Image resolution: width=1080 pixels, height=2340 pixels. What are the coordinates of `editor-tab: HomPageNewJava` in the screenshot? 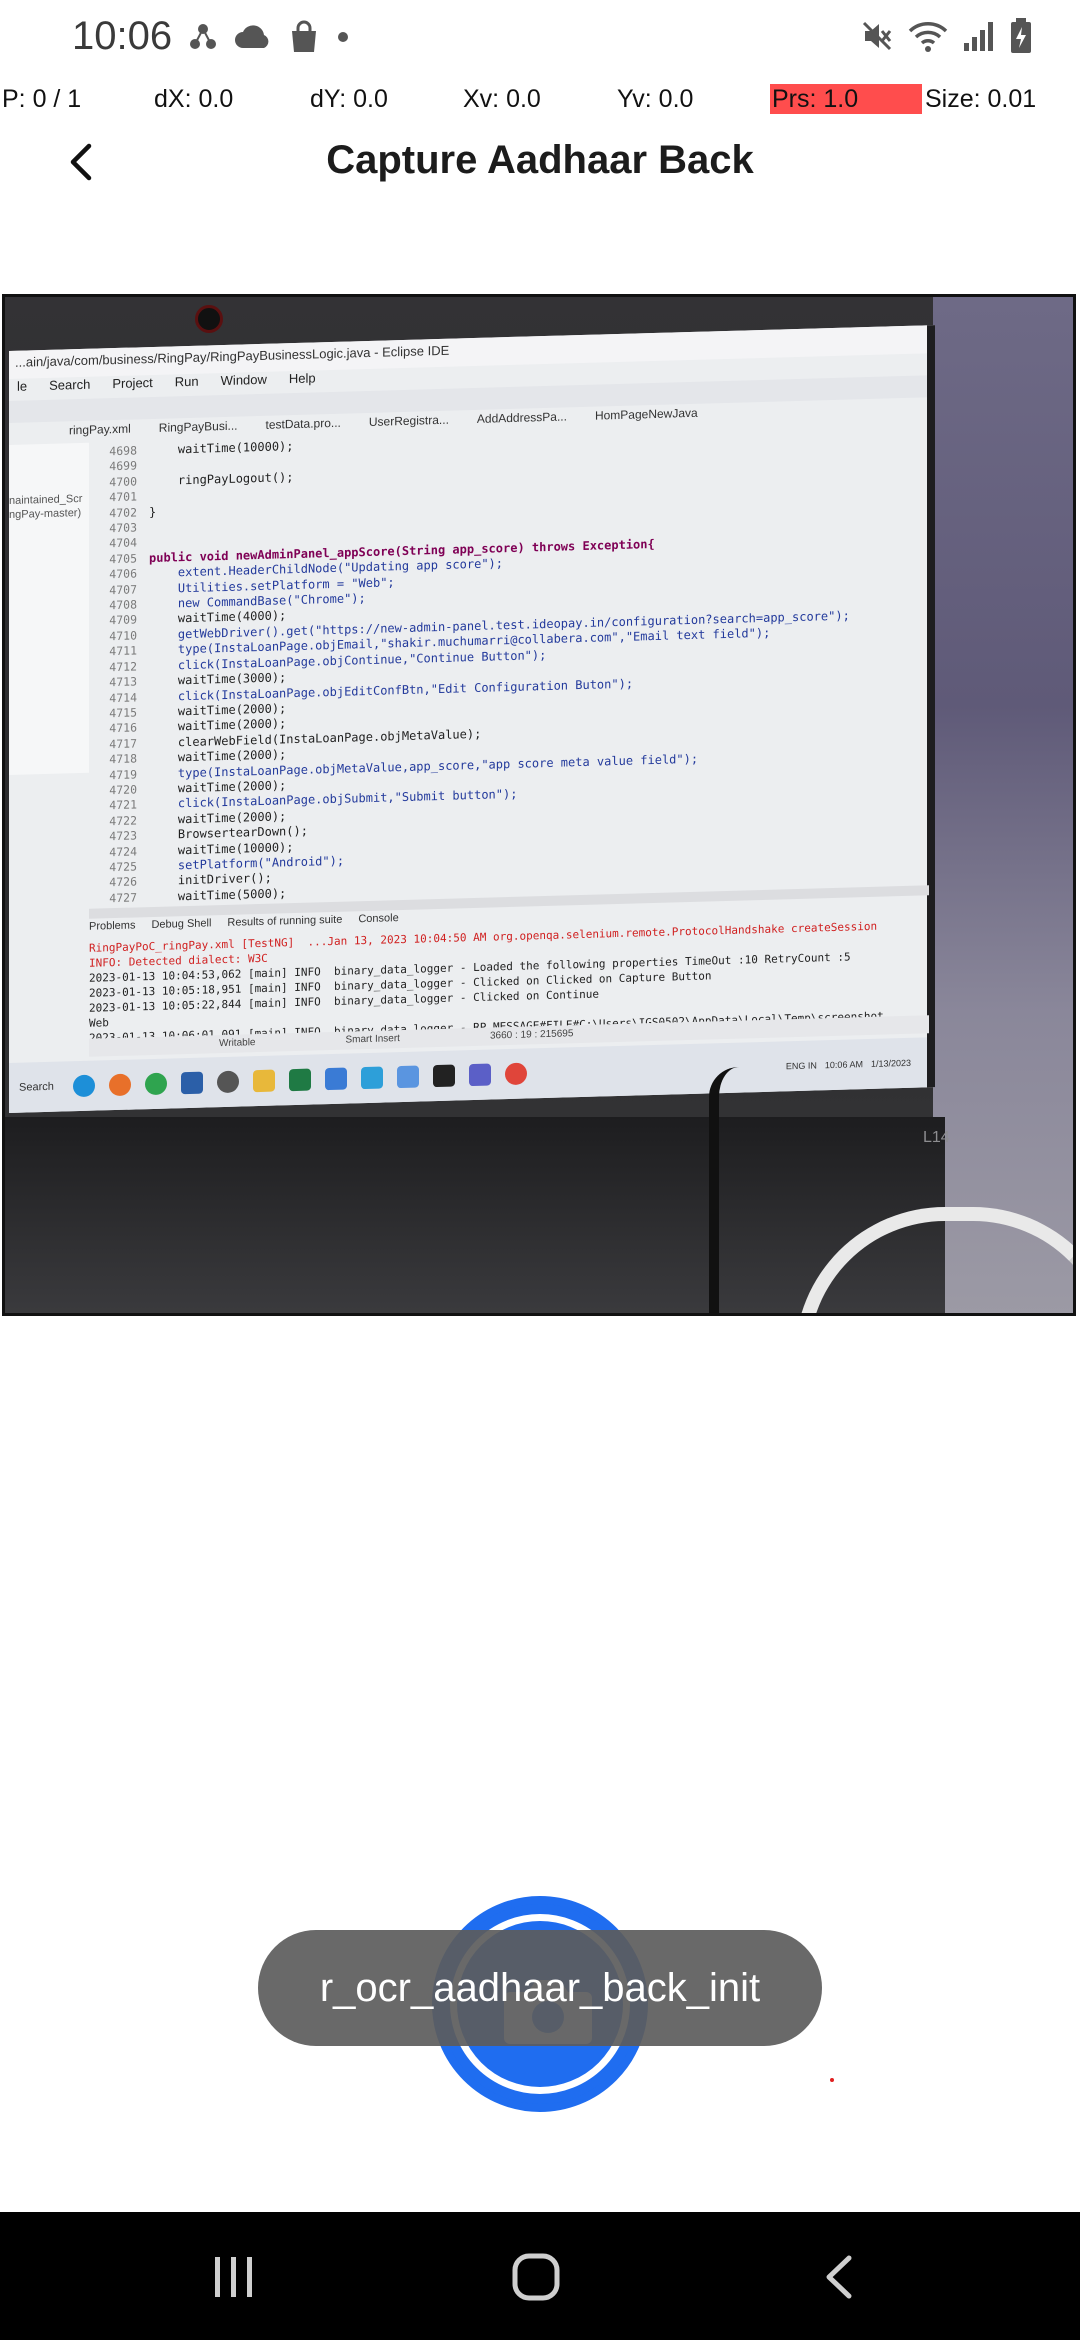 It's located at (646, 414).